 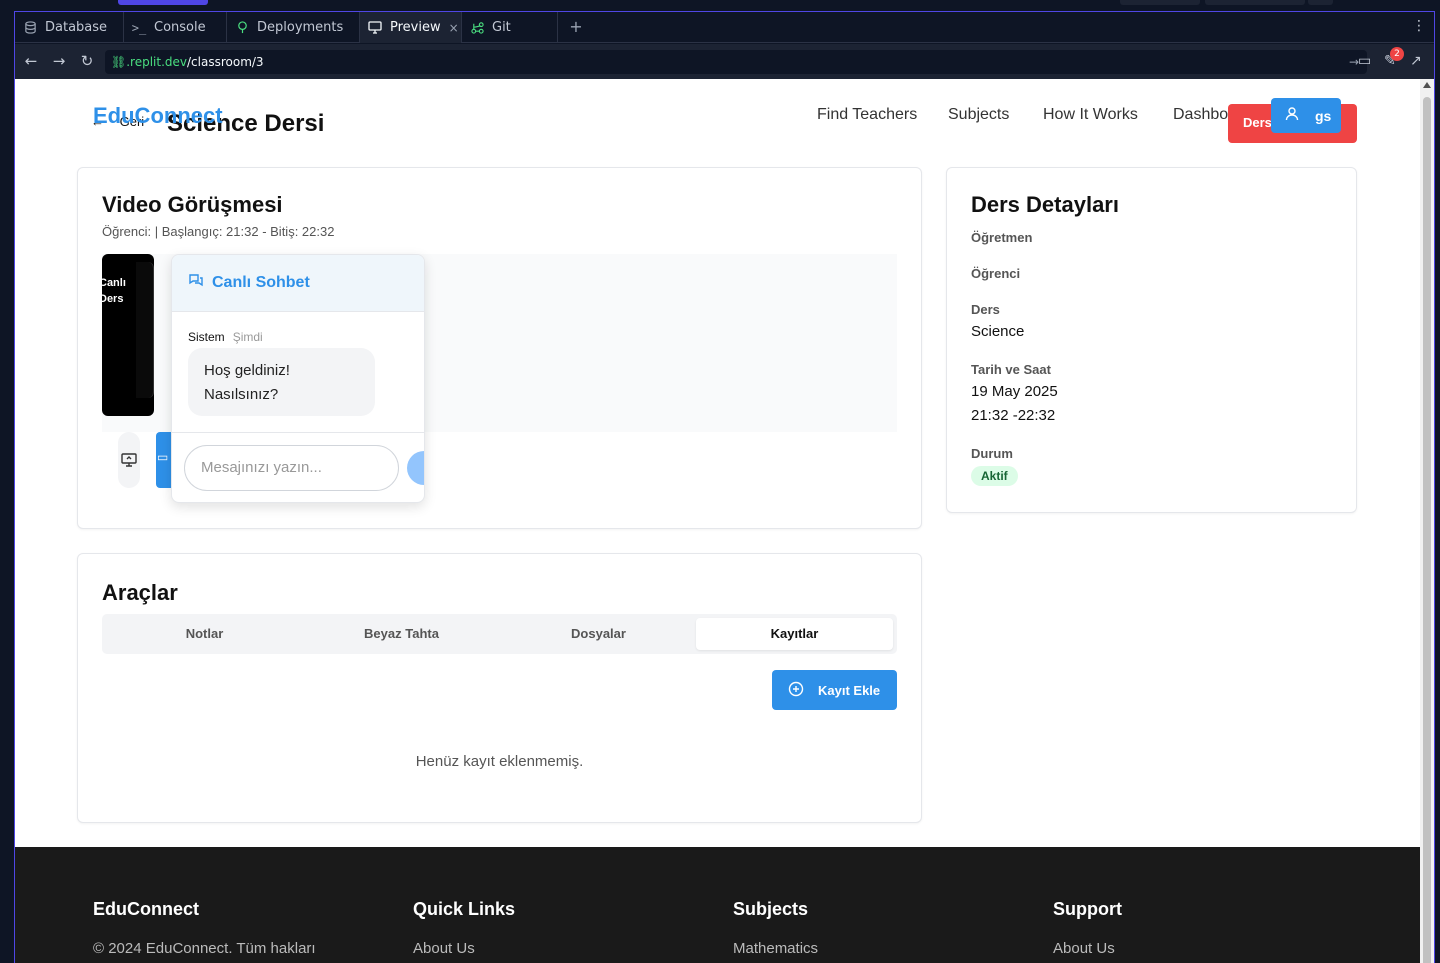 I want to click on scroll-up-arrow-icon, so click(x=1427, y=85).